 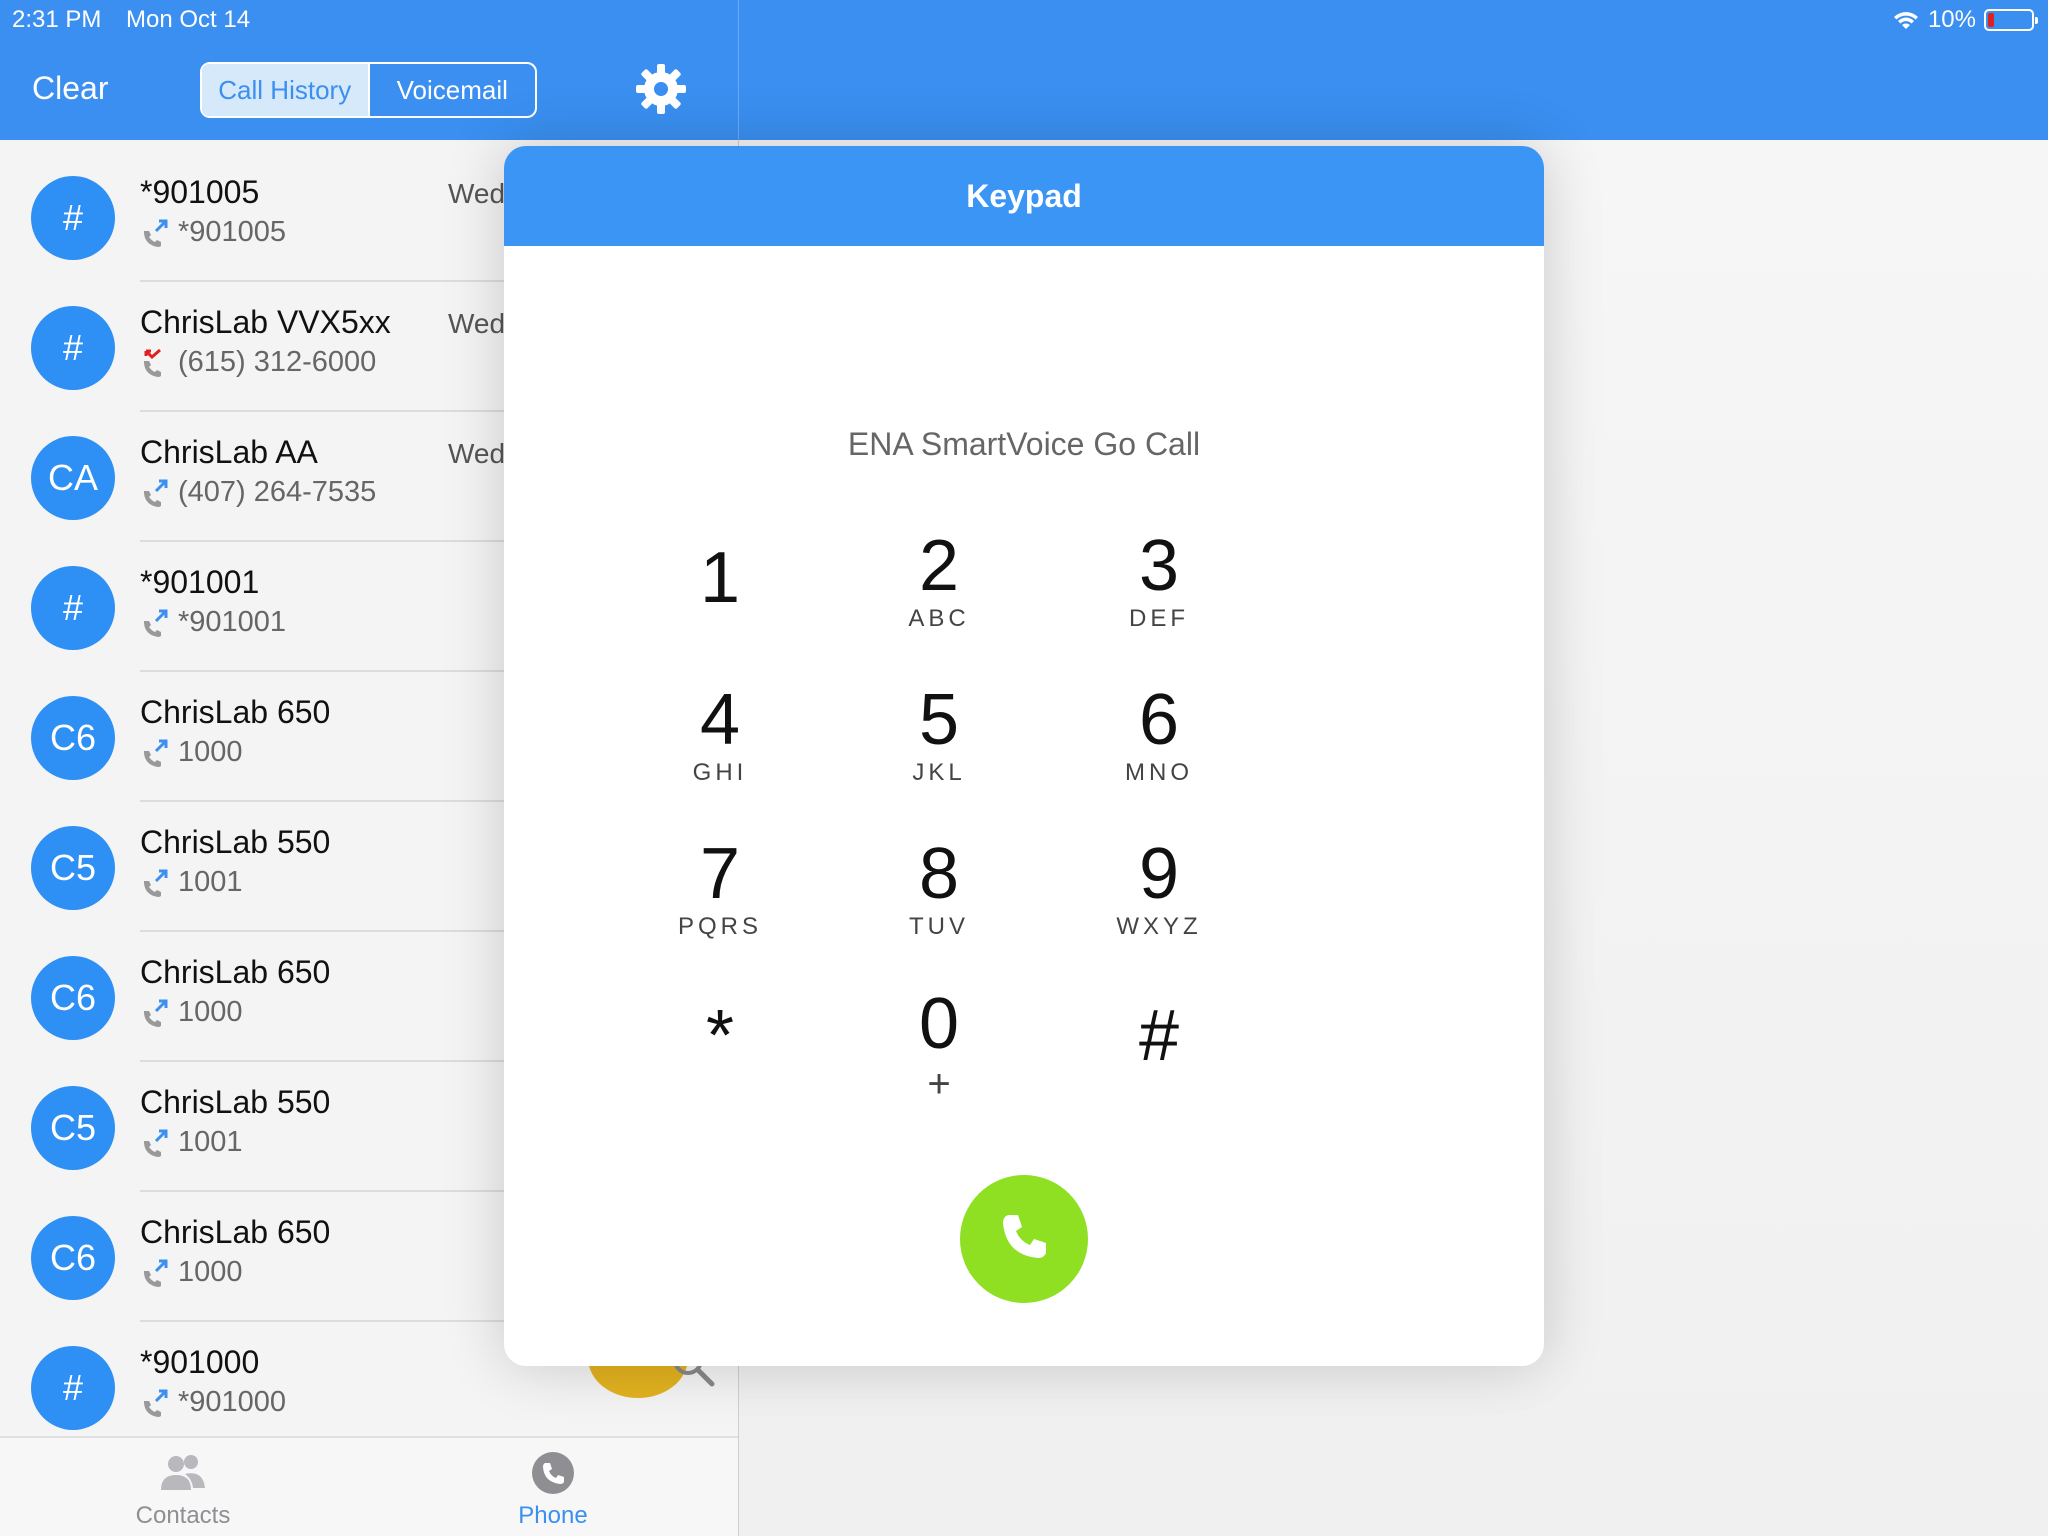 I want to click on keypad-key: 6 MNO, so click(x=1159, y=745).